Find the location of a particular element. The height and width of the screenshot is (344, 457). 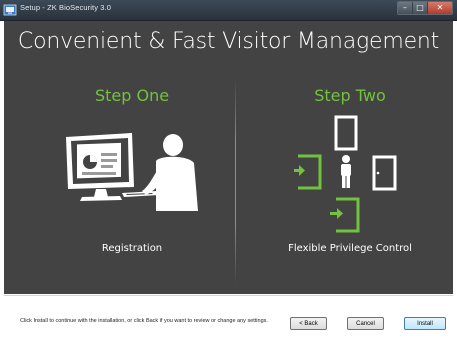

minimize-icon: – is located at coordinates (405, 7).